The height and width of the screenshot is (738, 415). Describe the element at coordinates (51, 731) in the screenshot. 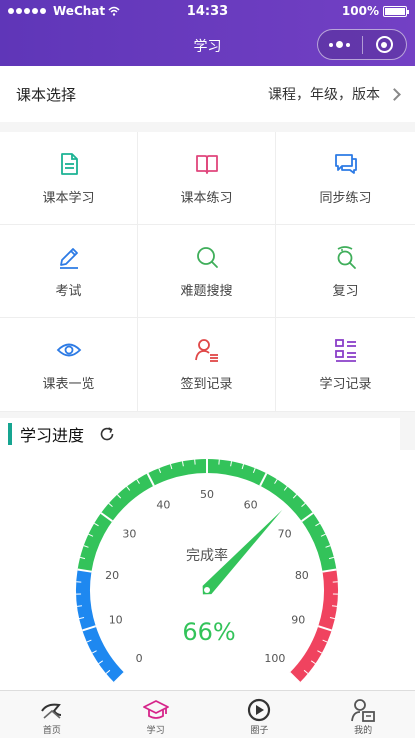

I see `tab-label: 首页` at that location.